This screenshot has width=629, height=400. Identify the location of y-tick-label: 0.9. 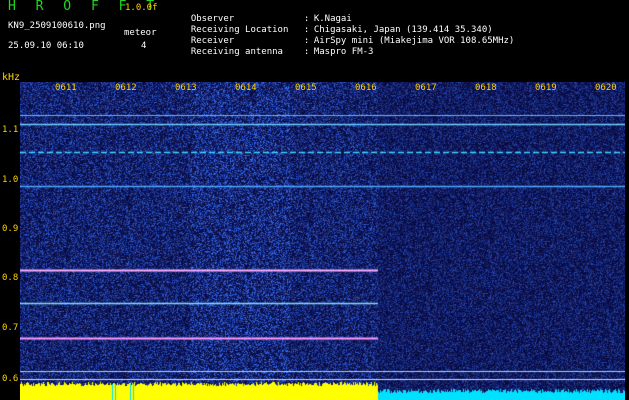
(10, 229).